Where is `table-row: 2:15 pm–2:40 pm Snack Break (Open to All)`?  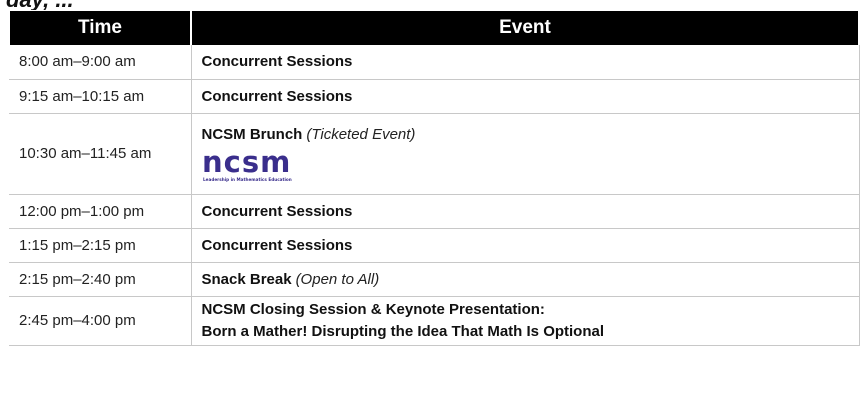
table-row: 2:15 pm–2:40 pm Snack Break (Open to All) is located at coordinates (434, 279).